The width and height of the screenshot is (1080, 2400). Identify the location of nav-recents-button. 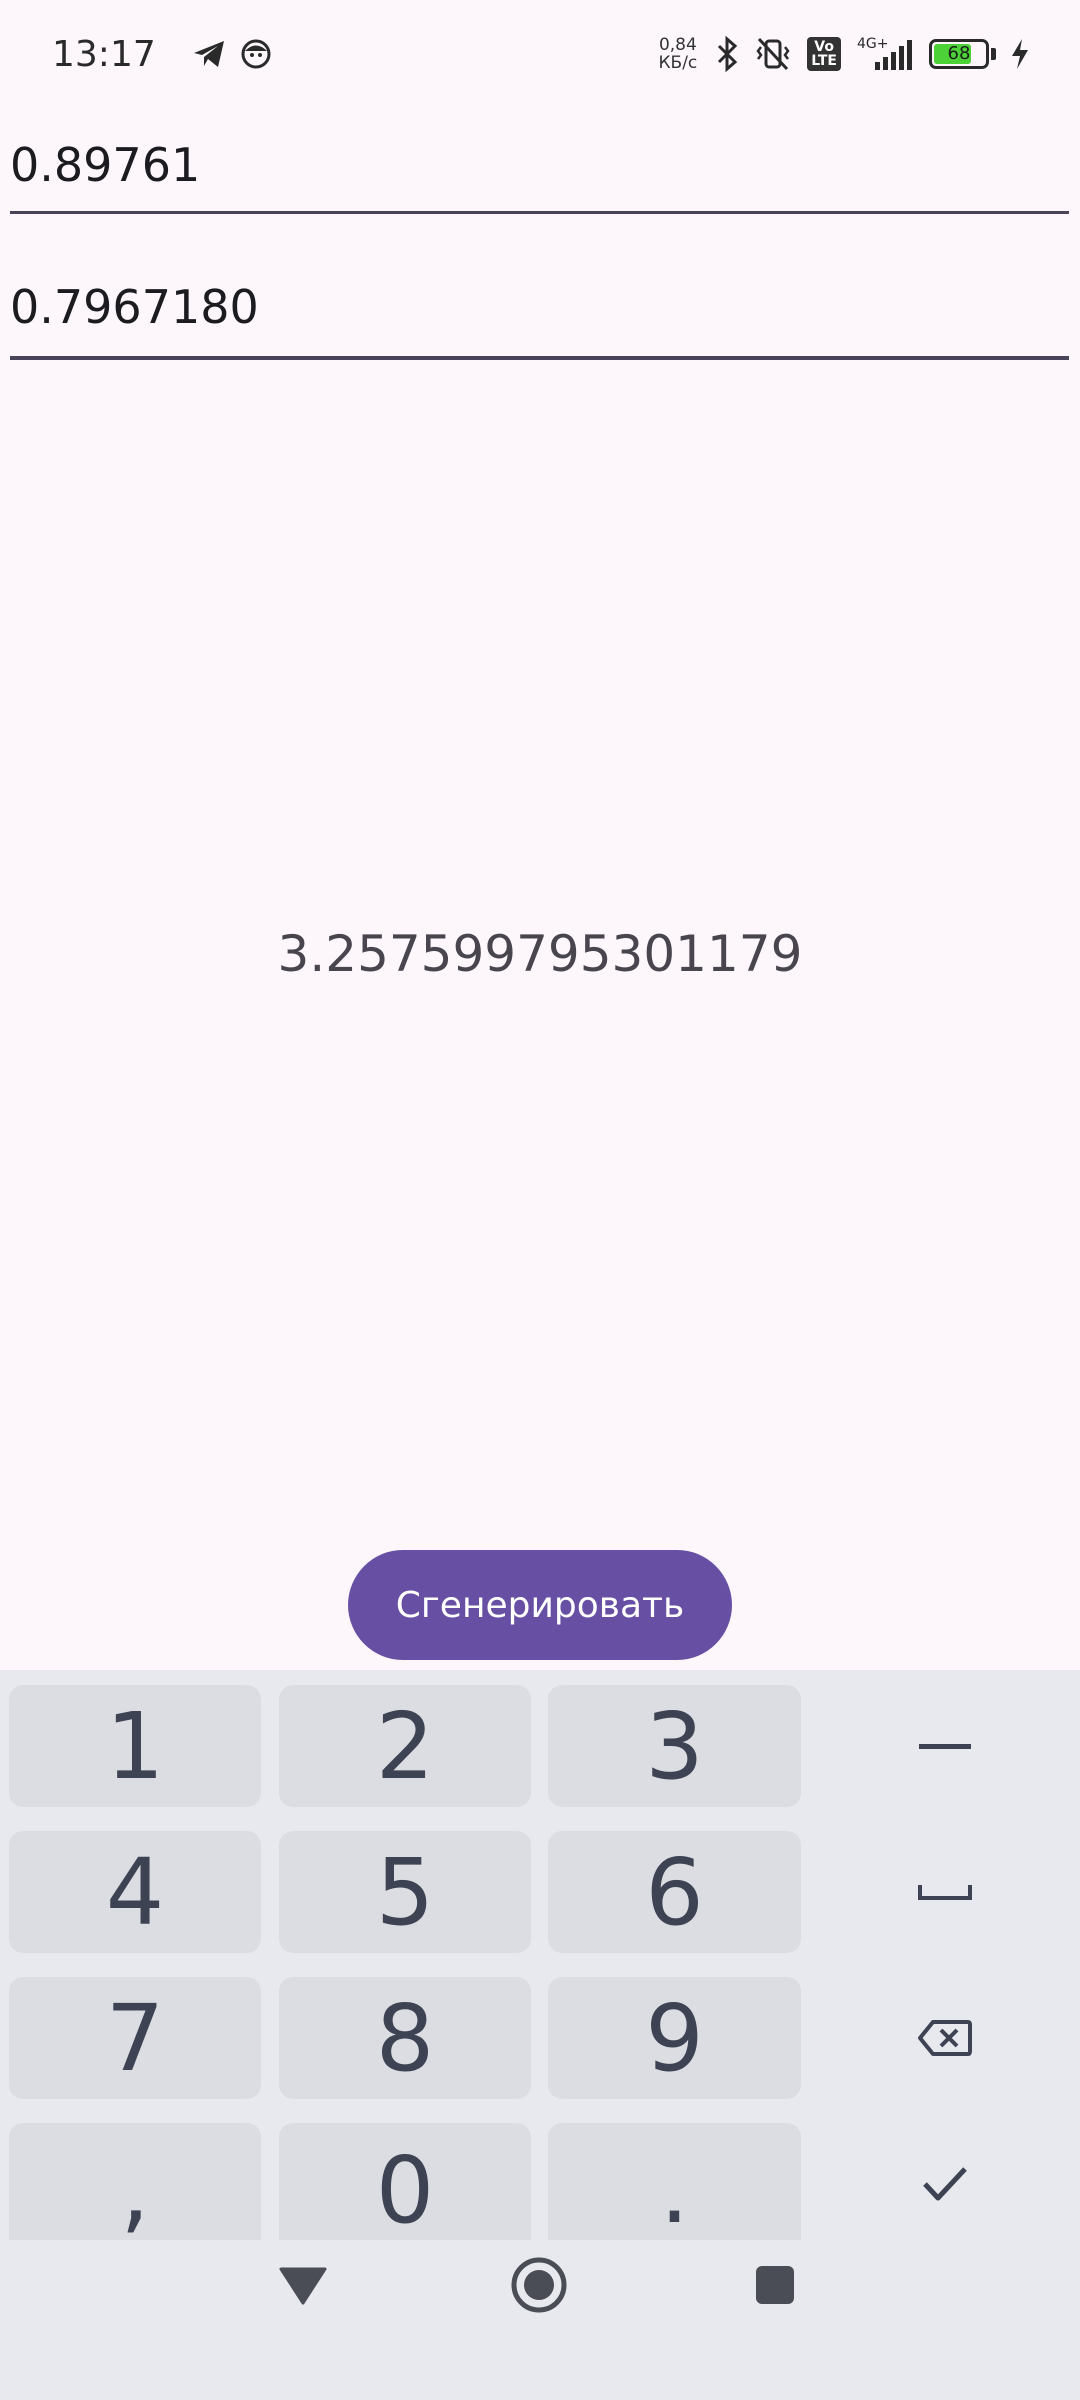
(775, 2285).